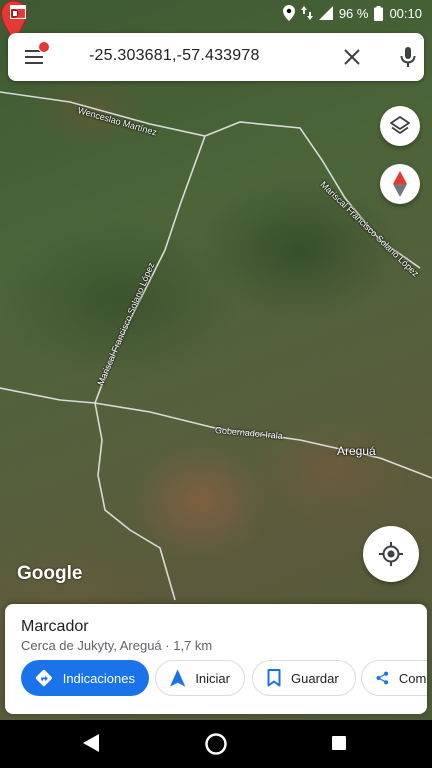  I want to click on microphone-icon, so click(408, 57).